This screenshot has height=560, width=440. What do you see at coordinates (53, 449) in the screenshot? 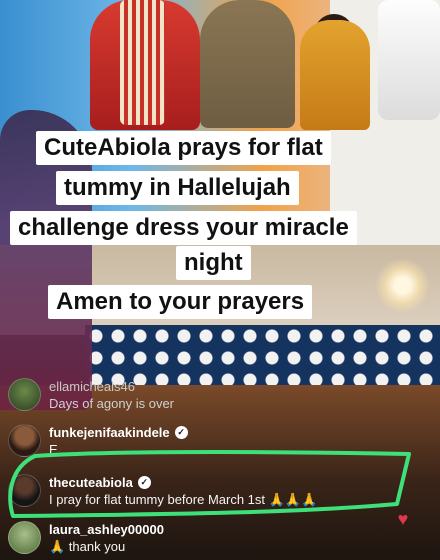
I see `comment-text: E` at bounding box center [53, 449].